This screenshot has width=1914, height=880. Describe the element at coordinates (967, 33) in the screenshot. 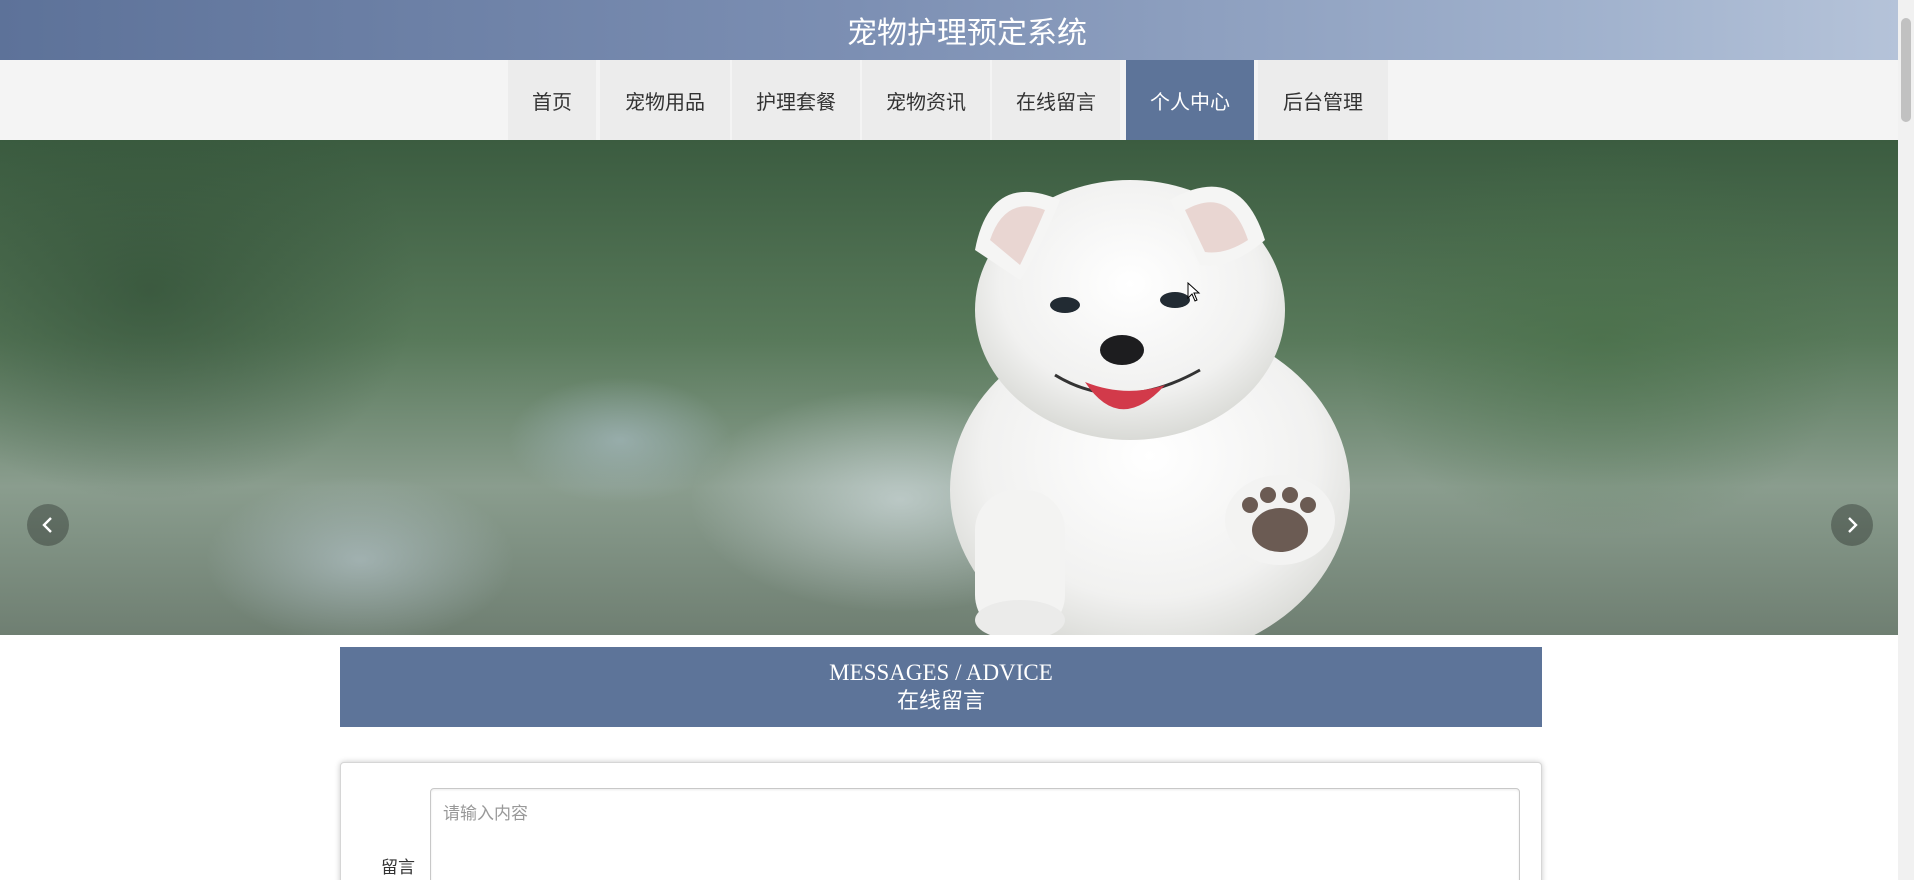

I see `site-title: 宠物护理预定系统` at that location.